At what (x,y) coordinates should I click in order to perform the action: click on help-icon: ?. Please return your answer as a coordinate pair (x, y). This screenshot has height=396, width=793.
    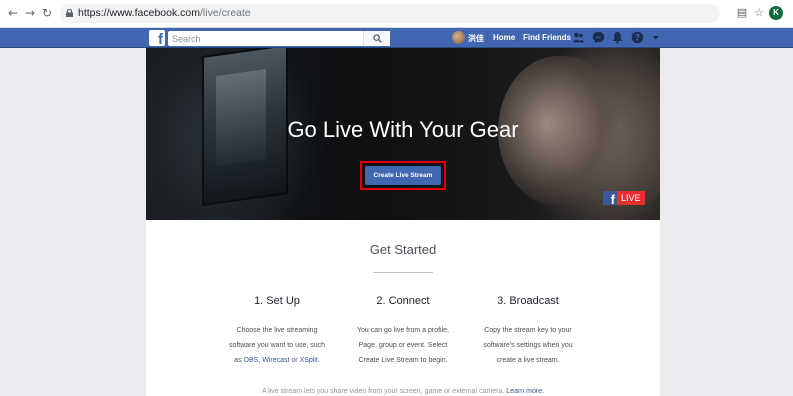
    Looking at the image, I should click on (637, 37).